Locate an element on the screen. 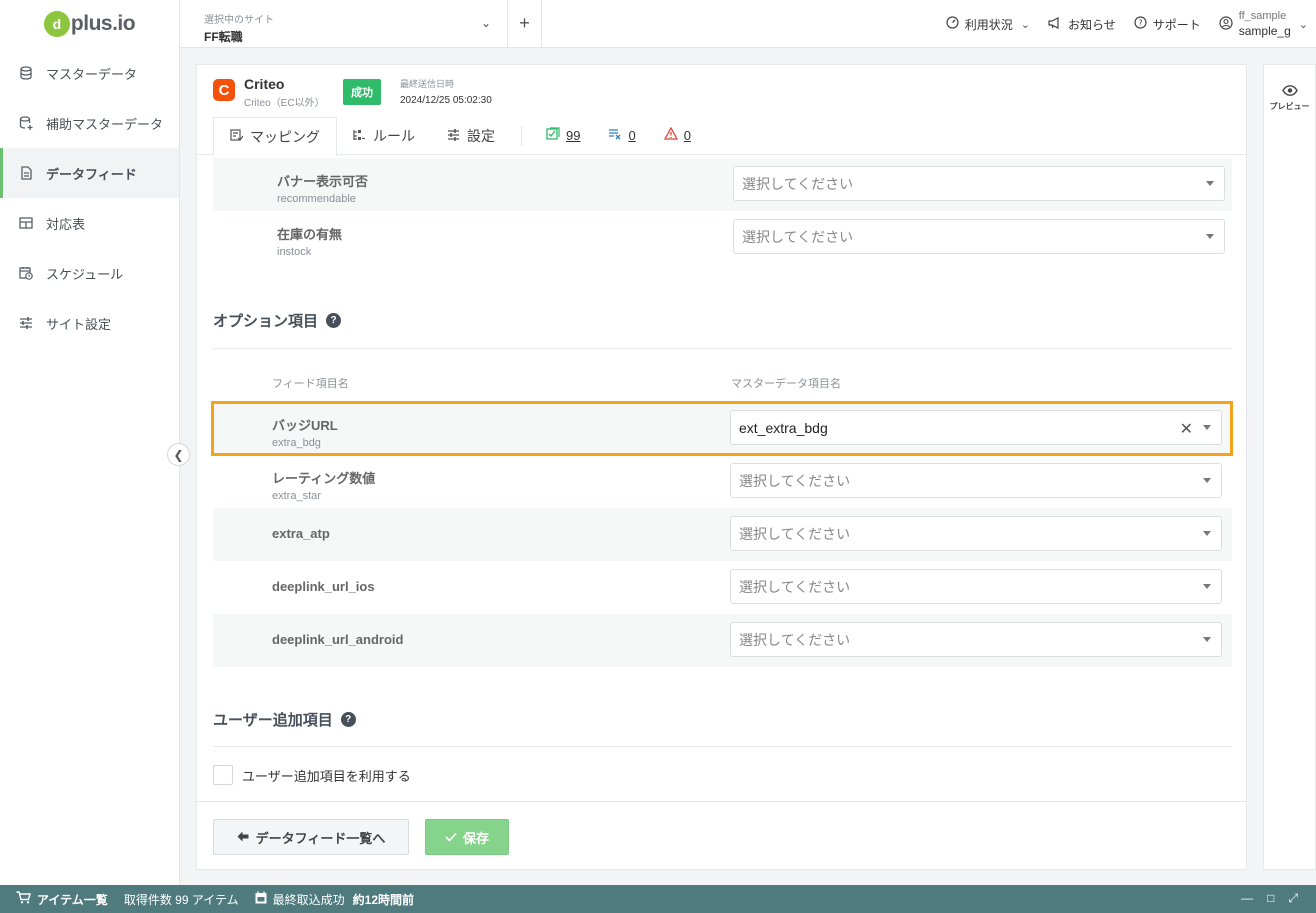 The height and width of the screenshot is (913, 1316). stat-warning: 0 is located at coordinates (677, 134).